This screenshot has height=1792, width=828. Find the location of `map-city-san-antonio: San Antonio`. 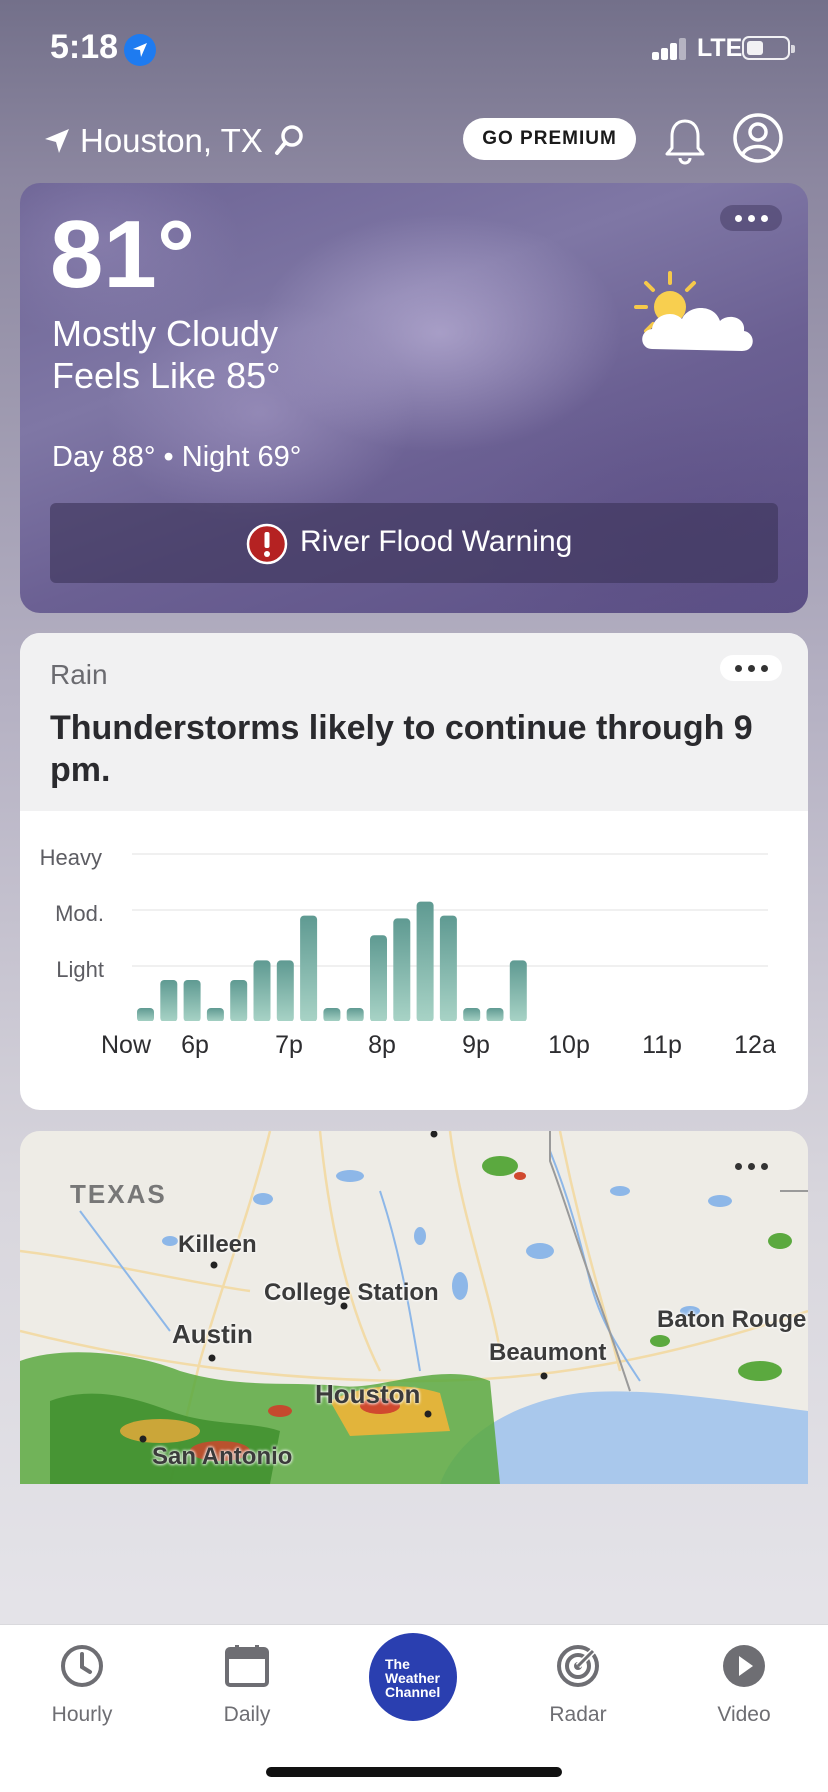

map-city-san-antonio: San Antonio is located at coordinates (222, 1456).